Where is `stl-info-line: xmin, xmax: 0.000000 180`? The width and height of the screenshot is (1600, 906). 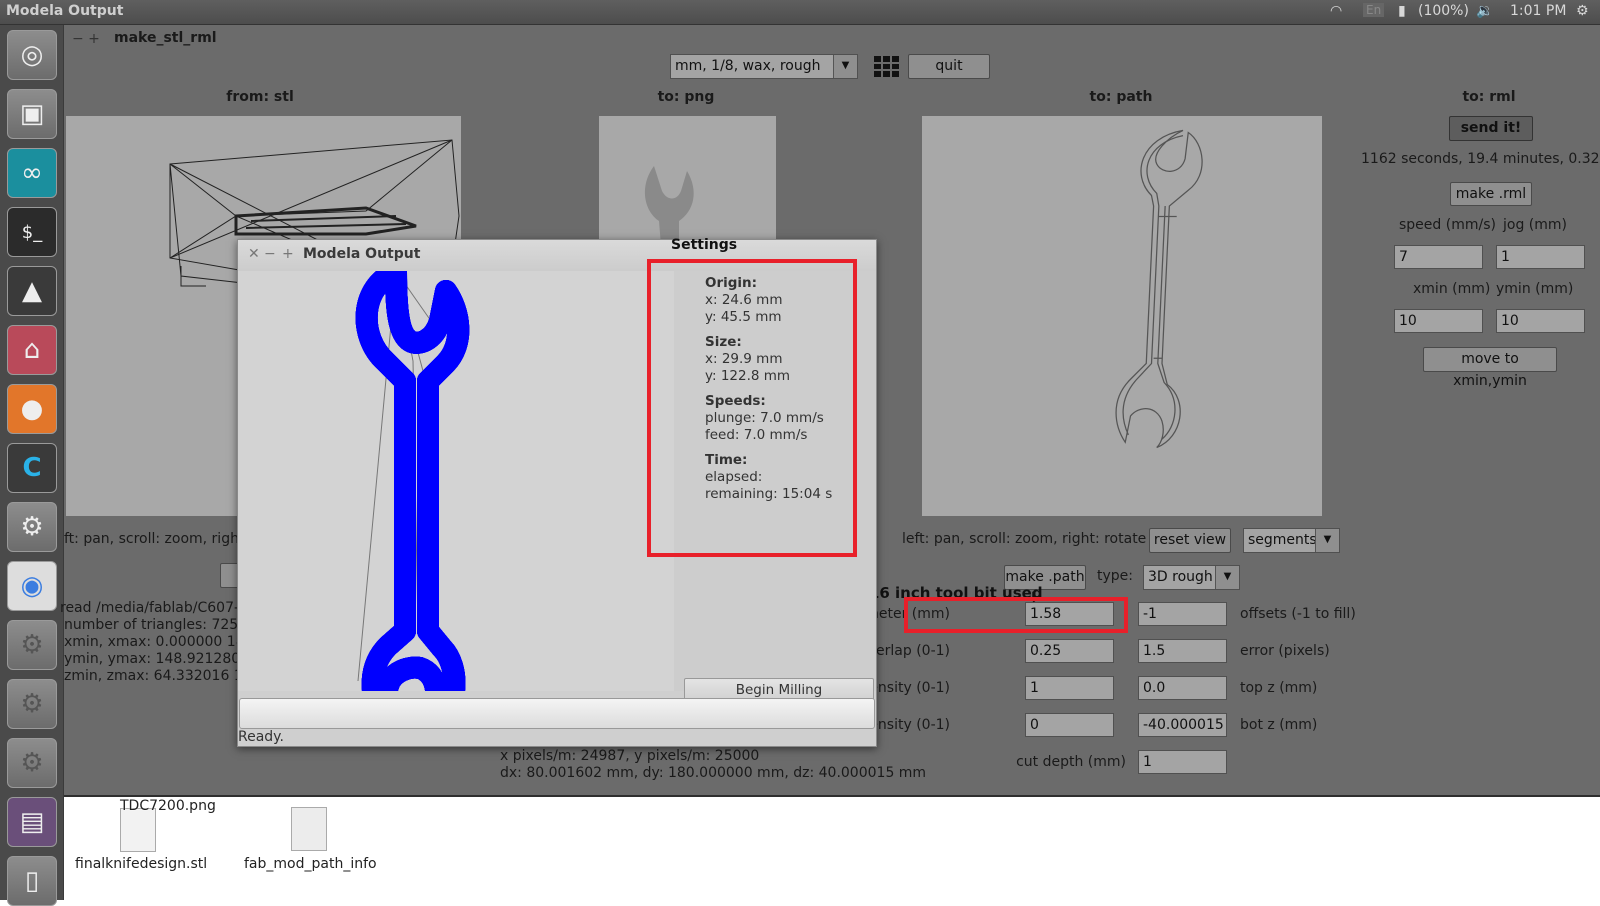 stl-info-line: xmin, xmax: 0.000000 180 is located at coordinates (159, 642).